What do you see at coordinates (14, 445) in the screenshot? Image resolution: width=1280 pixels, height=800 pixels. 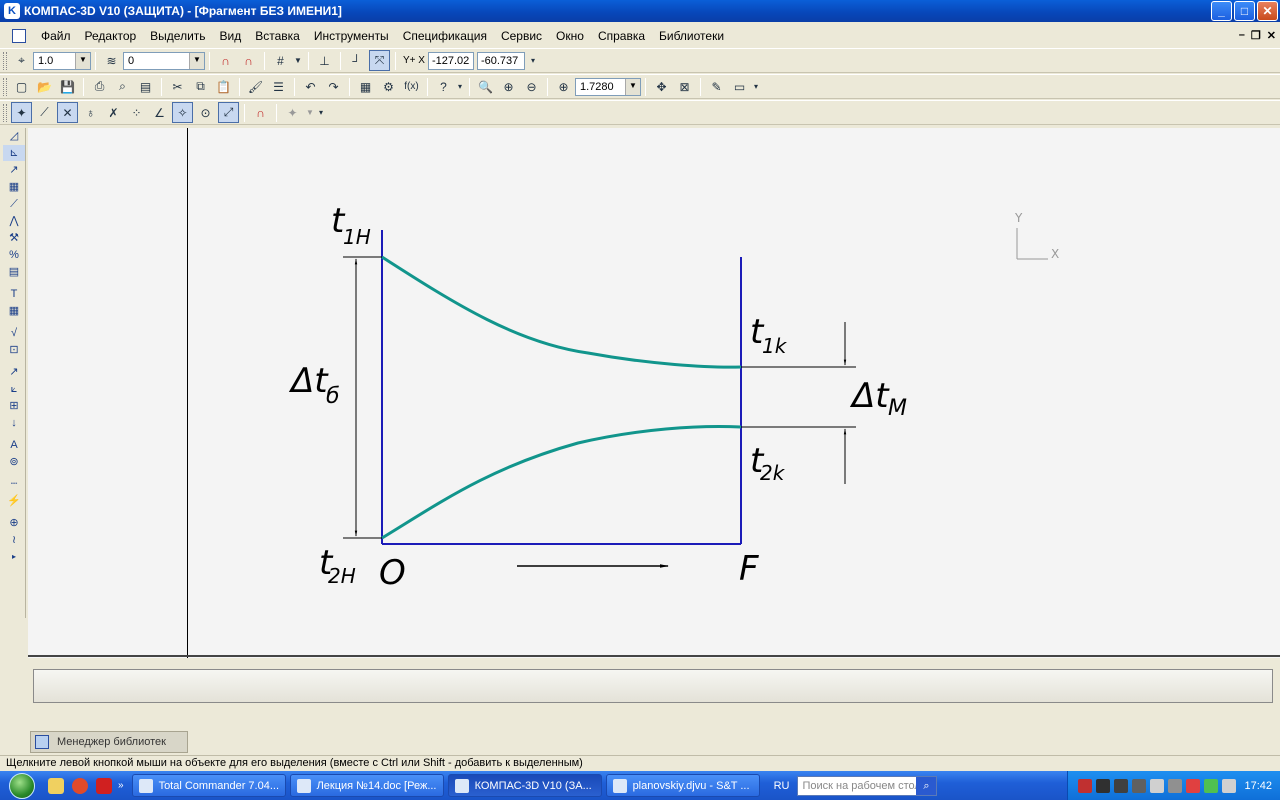 I see `cut-line-icon: A` at bounding box center [14, 445].